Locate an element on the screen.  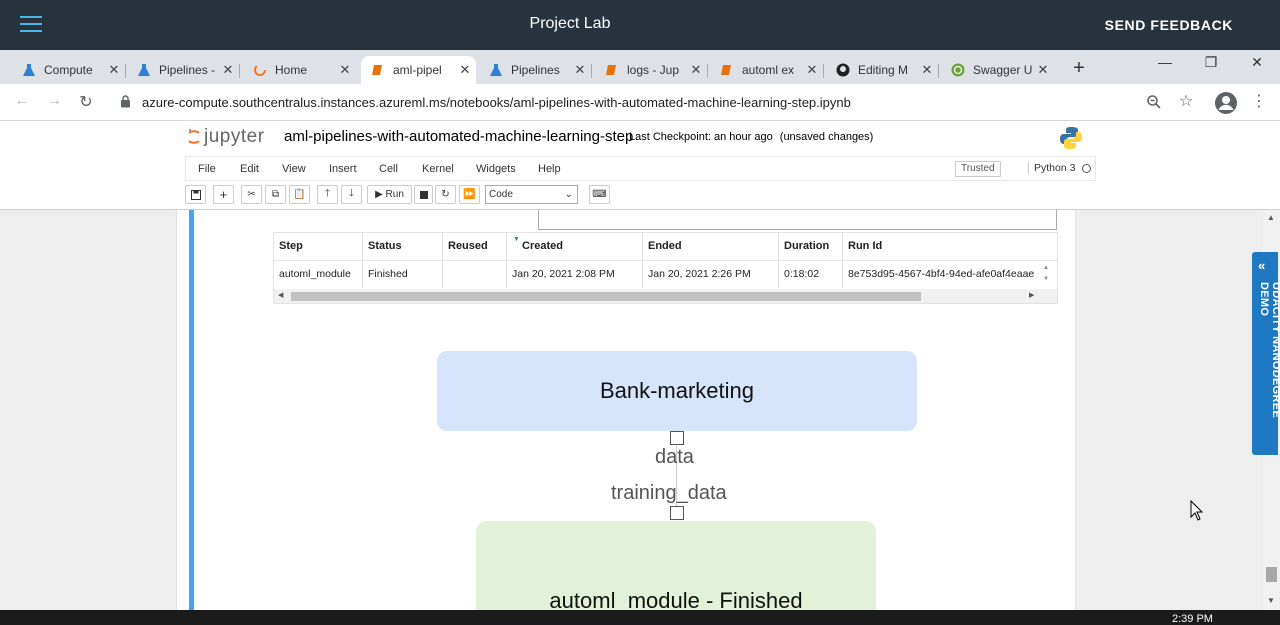
restart-icon: ↻ is located at coordinates (445, 194).